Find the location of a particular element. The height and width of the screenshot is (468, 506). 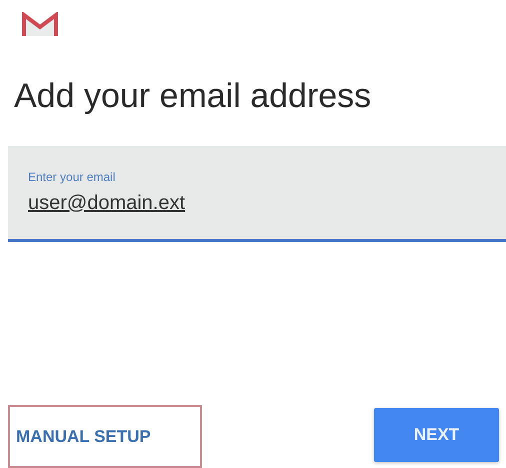

page-title: Add your email address is located at coordinates (193, 96).